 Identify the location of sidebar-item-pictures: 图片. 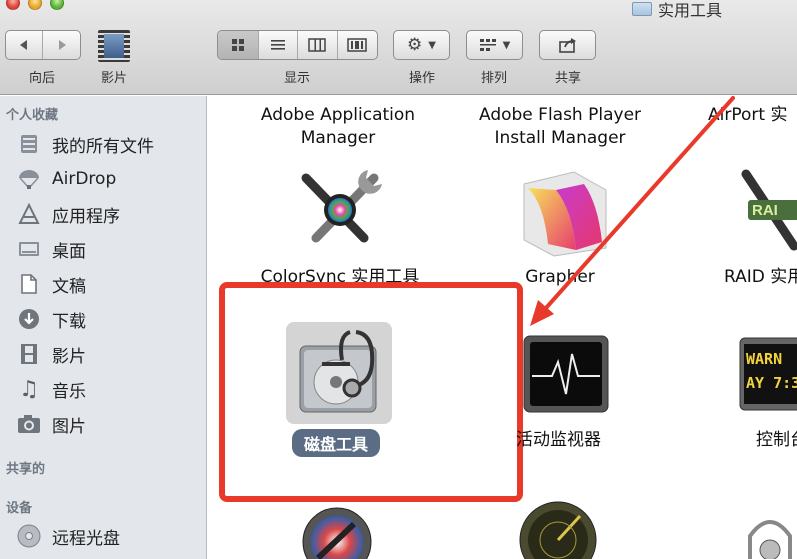
(51, 424).